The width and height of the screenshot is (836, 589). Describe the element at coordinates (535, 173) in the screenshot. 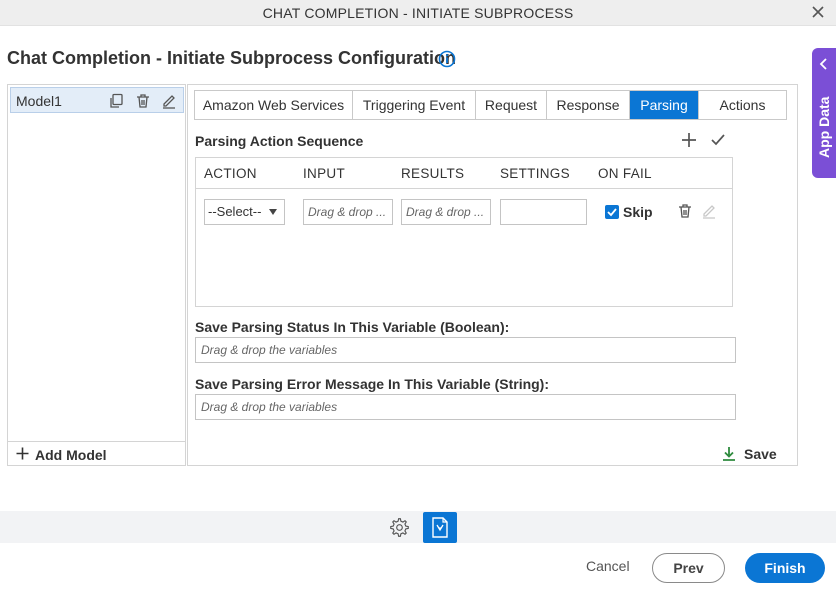

I see `column-header-settings: SETTINGS` at that location.